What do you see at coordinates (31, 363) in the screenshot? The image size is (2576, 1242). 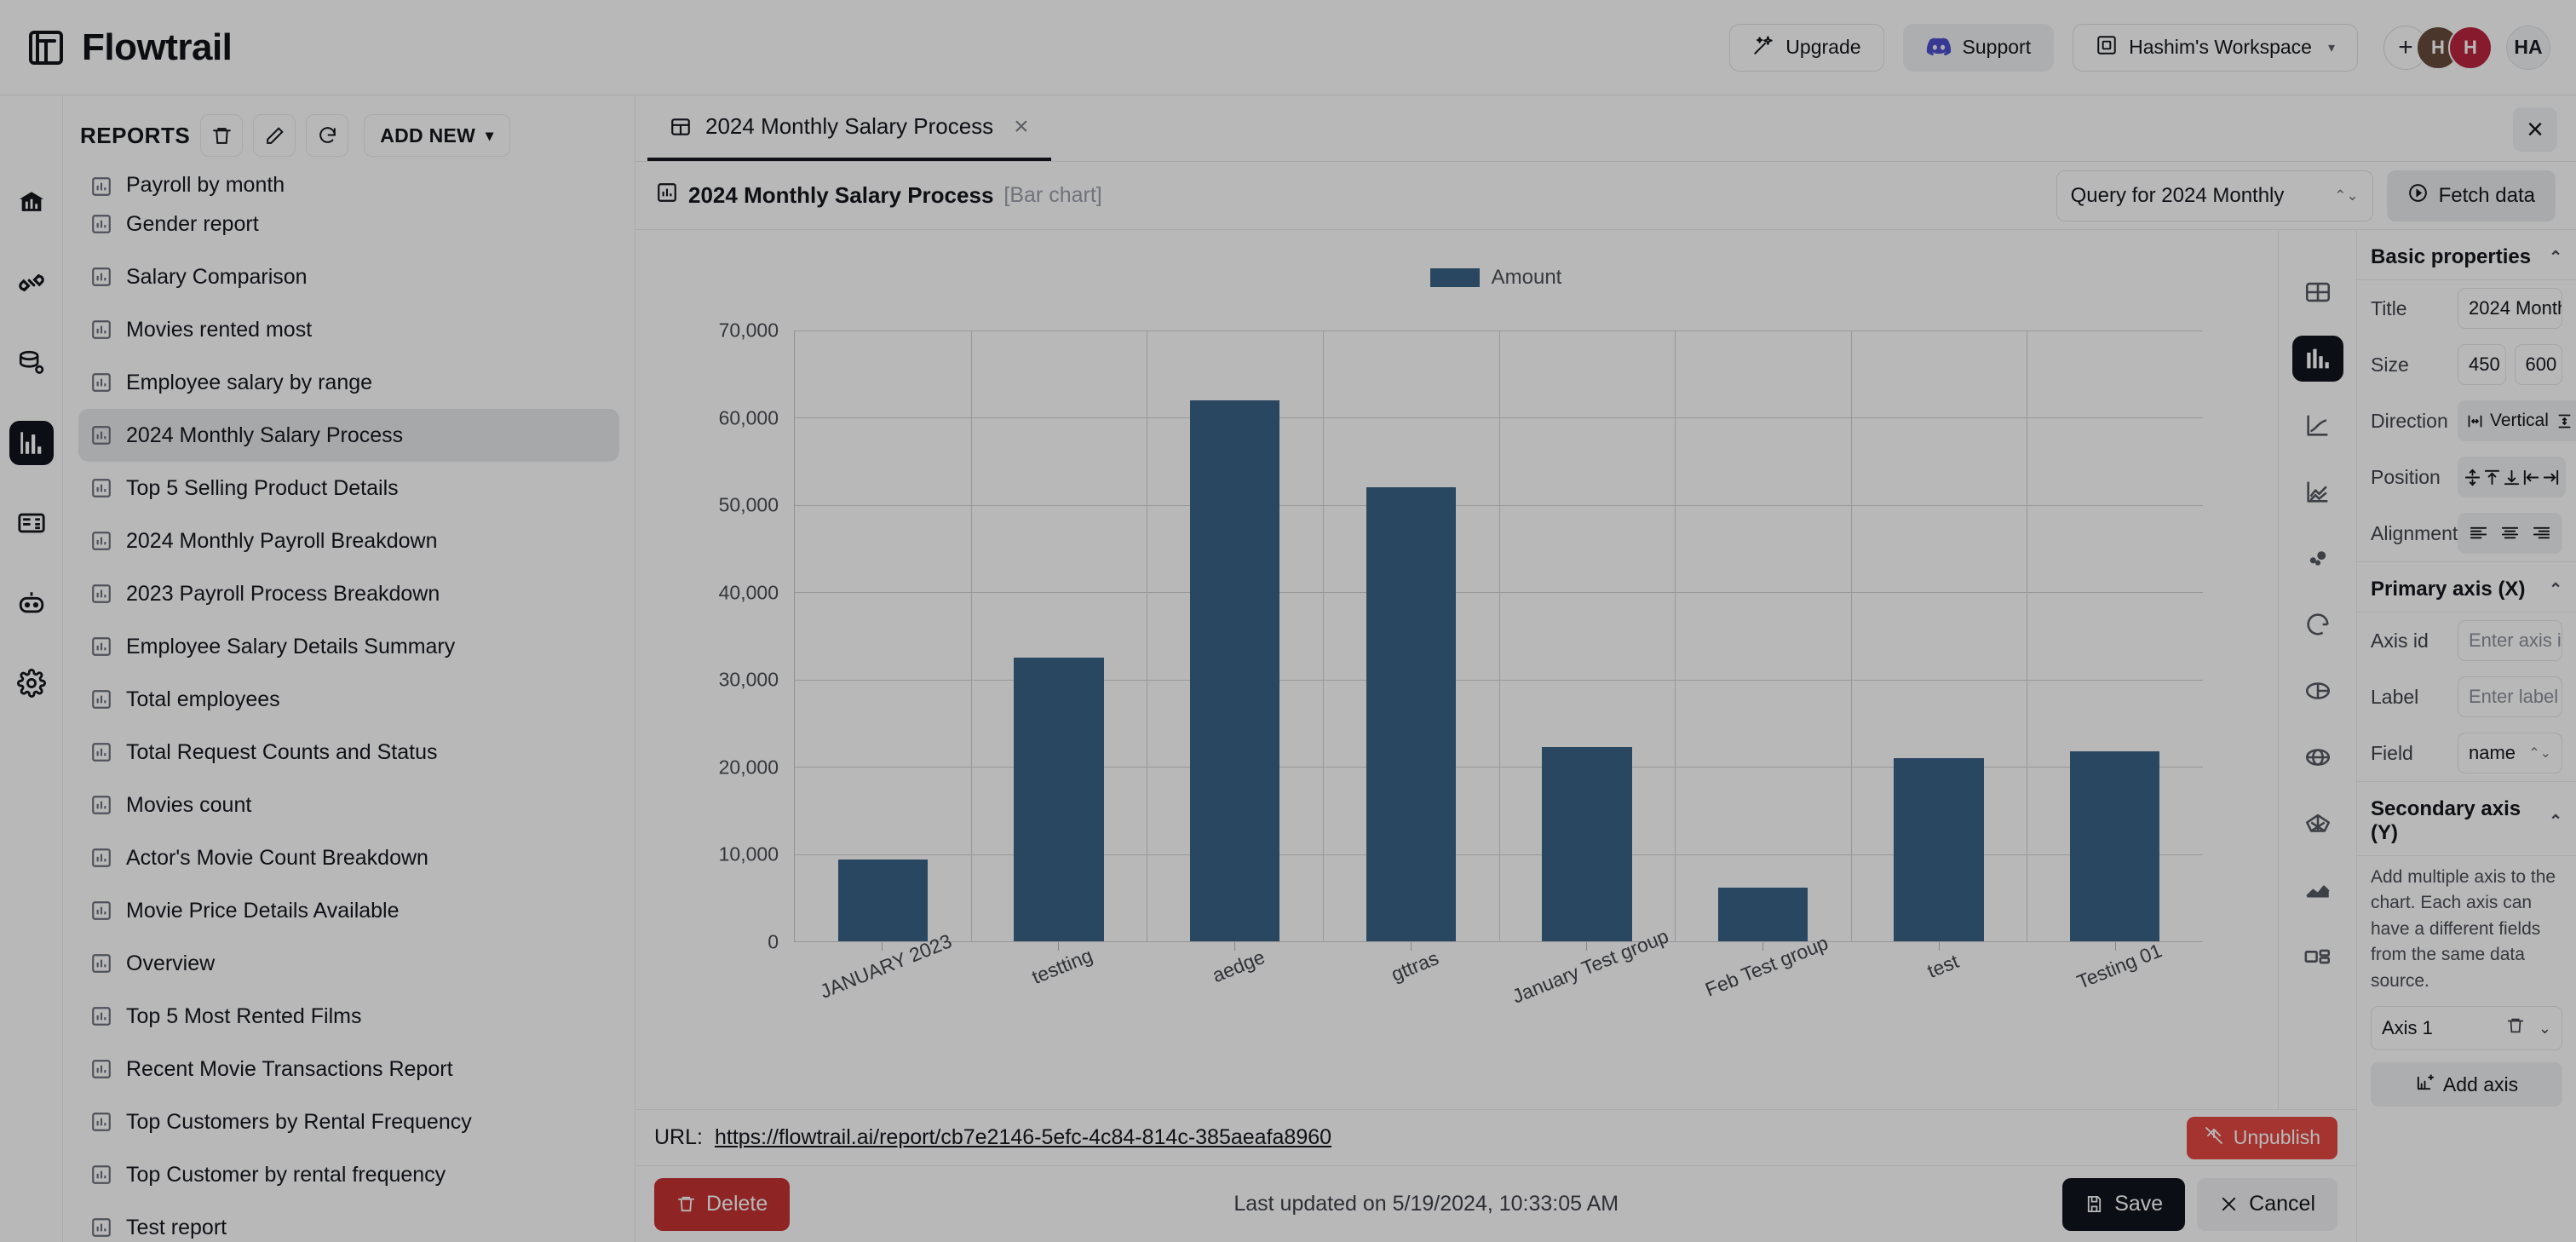 I see `database-settings-icon` at bounding box center [31, 363].